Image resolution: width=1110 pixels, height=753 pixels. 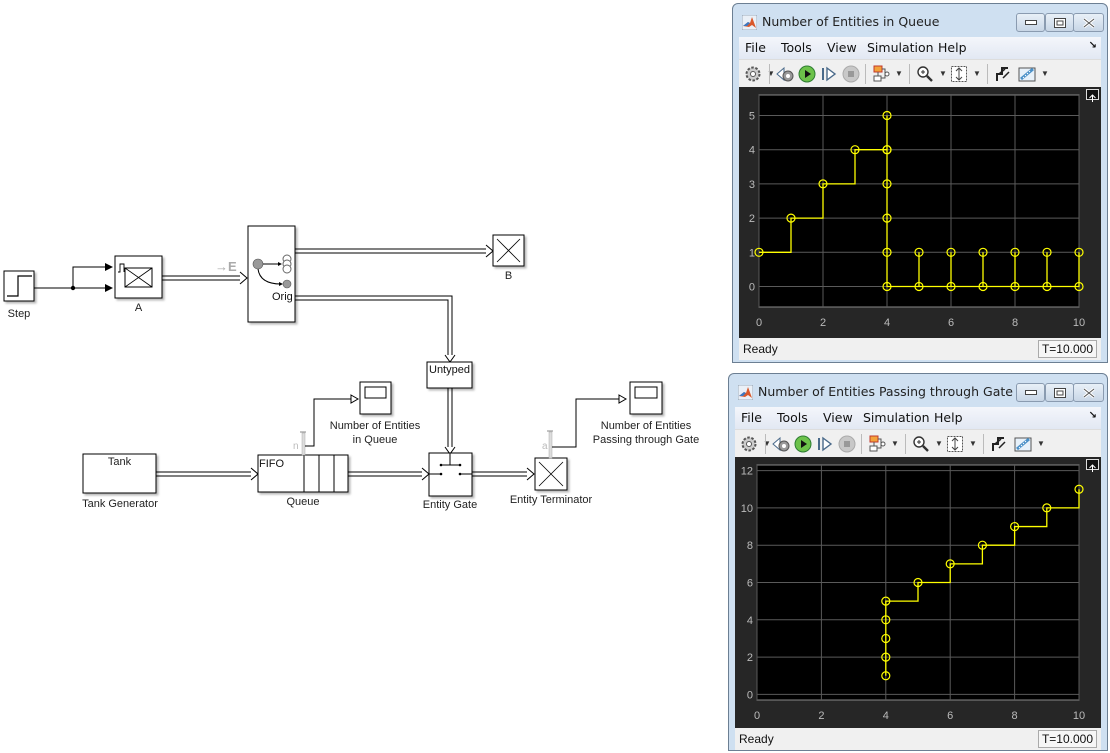 What do you see at coordinates (918, 390) in the screenshot?
I see `title-bar: Number of Entities Passing through Gate` at bounding box center [918, 390].